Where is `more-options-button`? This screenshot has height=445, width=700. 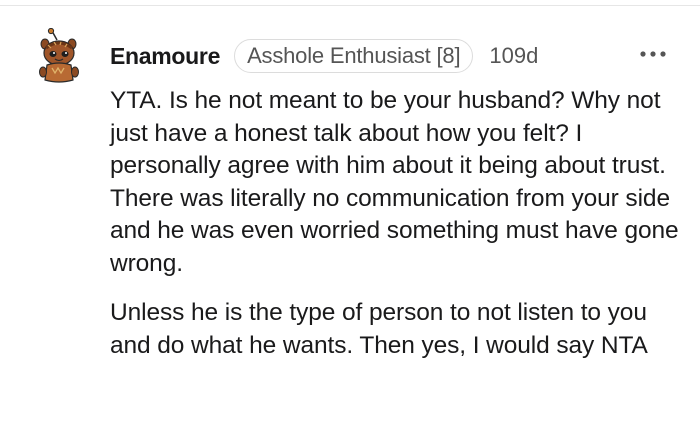 more-options-button is located at coordinates (653, 54).